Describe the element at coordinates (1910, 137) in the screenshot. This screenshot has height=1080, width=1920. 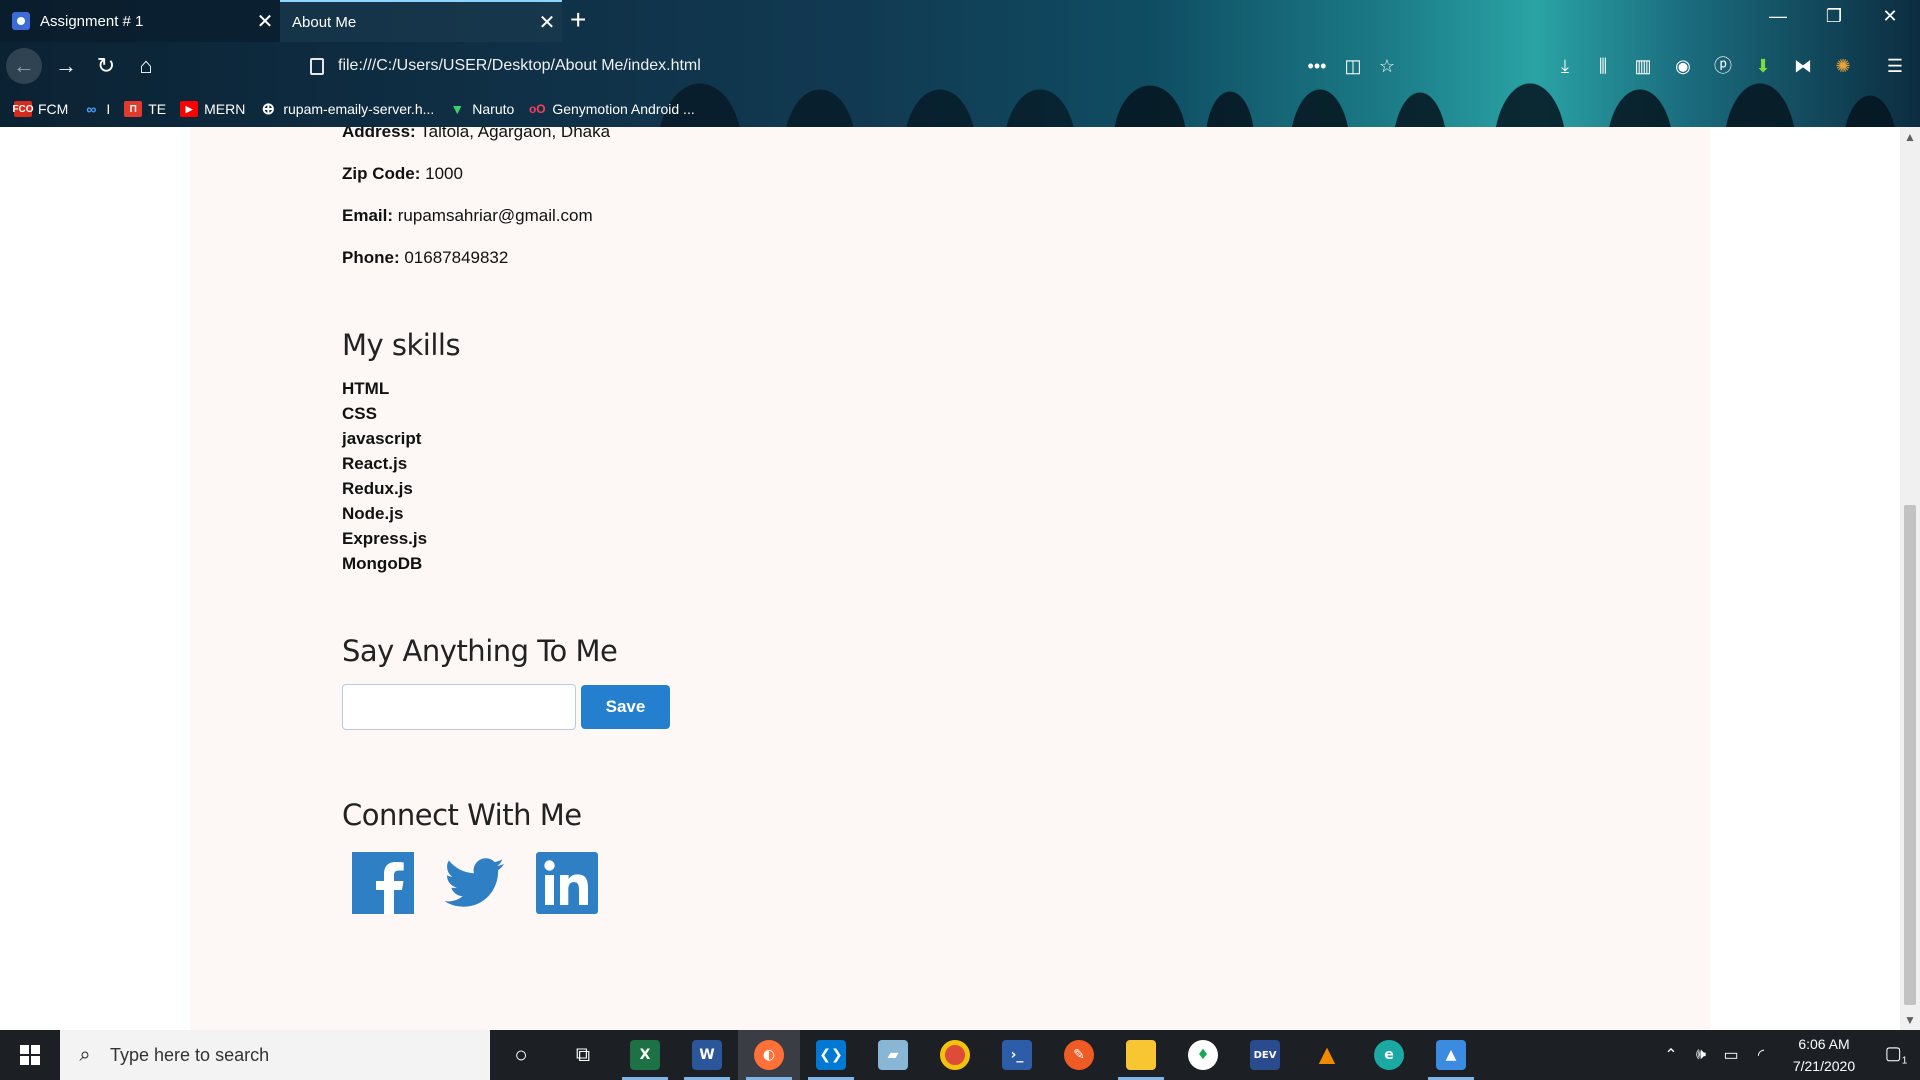
I see `scroll-up-icon: ▲` at that location.